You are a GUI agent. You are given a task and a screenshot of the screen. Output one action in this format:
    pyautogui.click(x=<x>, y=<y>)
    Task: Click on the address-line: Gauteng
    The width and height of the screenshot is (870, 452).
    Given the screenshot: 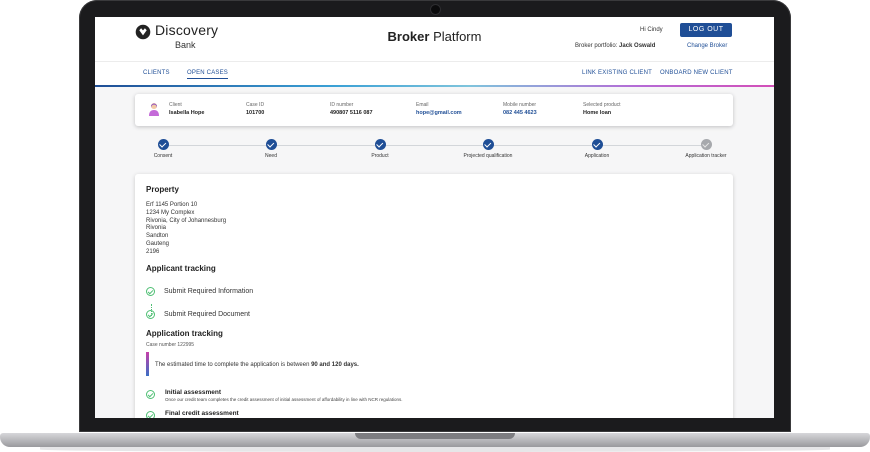 What is the action you would take?
    pyautogui.click(x=158, y=243)
    